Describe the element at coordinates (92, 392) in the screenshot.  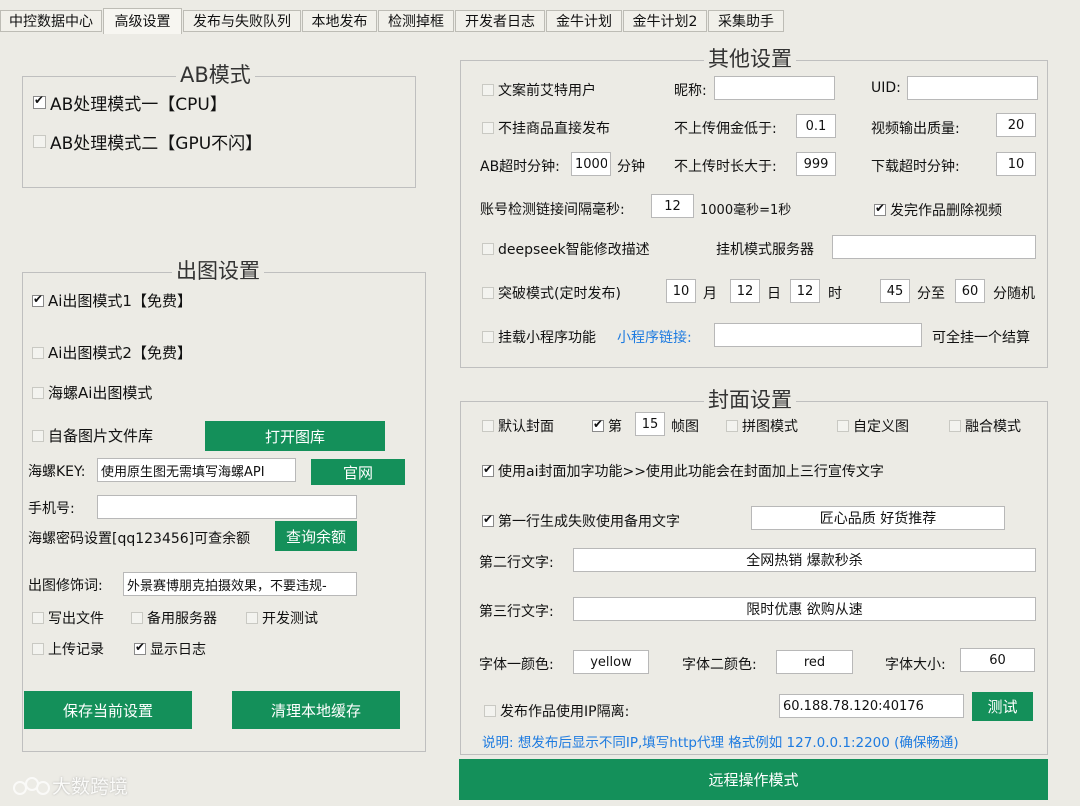
I see `hailuo-mode-checkbox: 海螺Ai出图模式` at that location.